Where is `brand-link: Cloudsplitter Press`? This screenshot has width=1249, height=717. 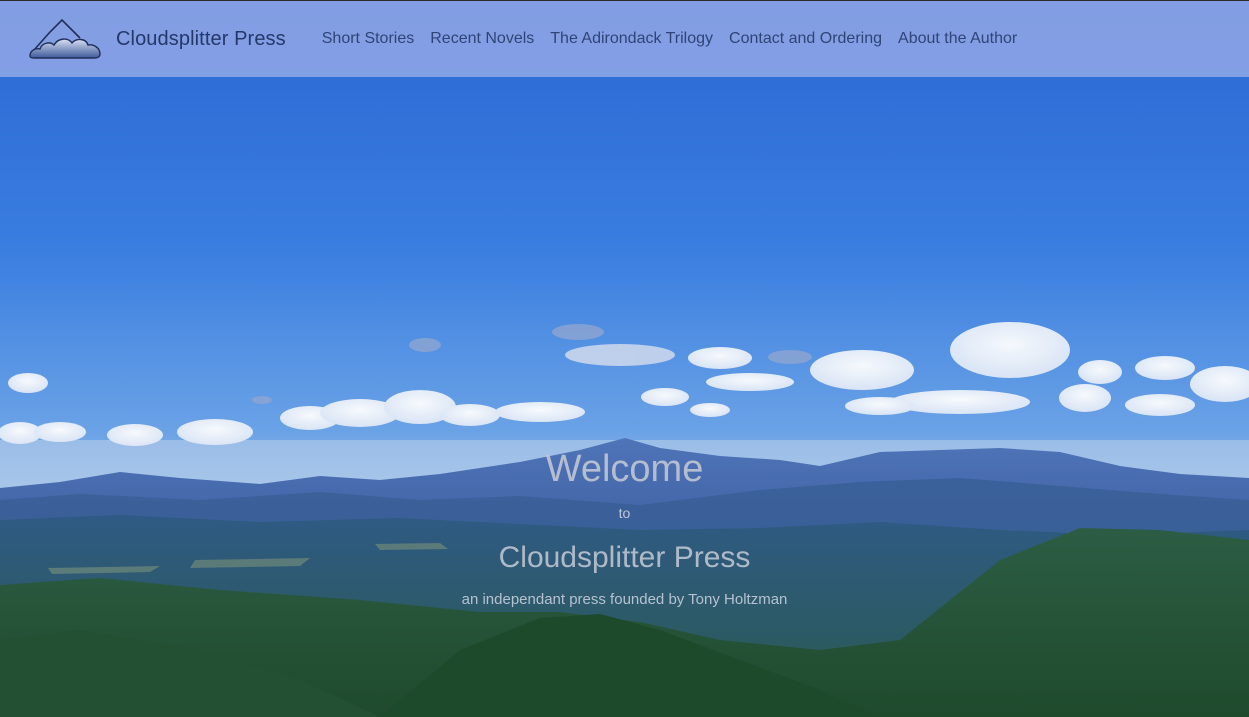
brand-link: Cloudsplitter Press is located at coordinates (157, 39).